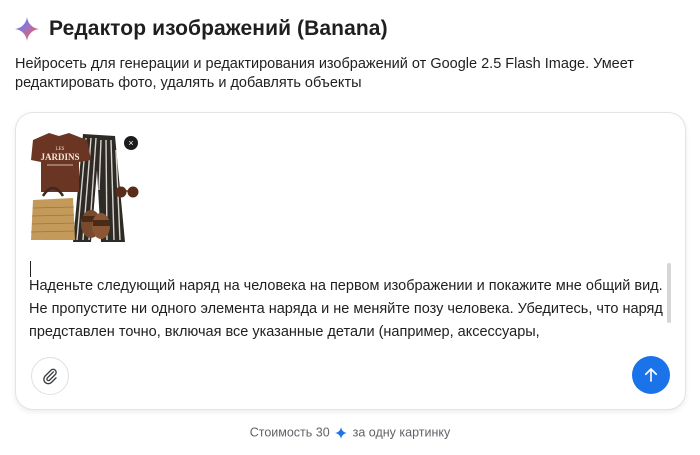 The height and width of the screenshot is (455, 700). What do you see at coordinates (27, 29) in the screenshot?
I see `gemini-sparkle-icon` at bounding box center [27, 29].